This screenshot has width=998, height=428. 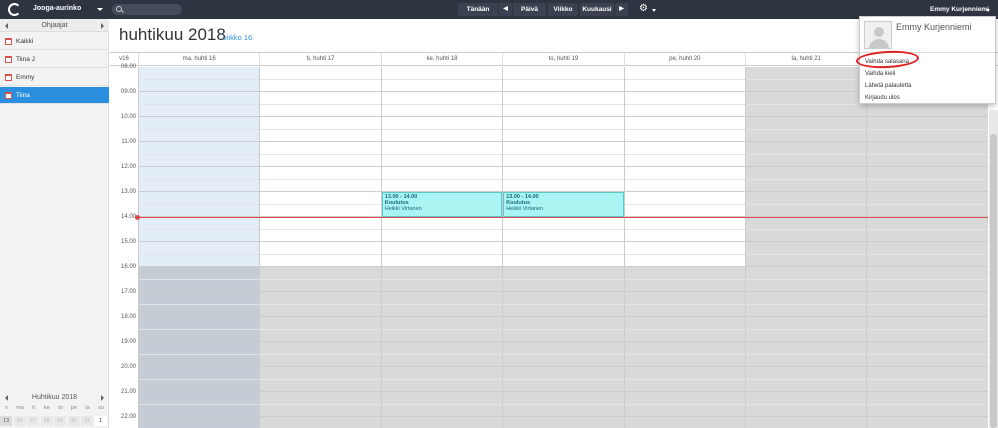 I want to click on sidebar-item-emmy: Emmy, so click(x=54, y=77).